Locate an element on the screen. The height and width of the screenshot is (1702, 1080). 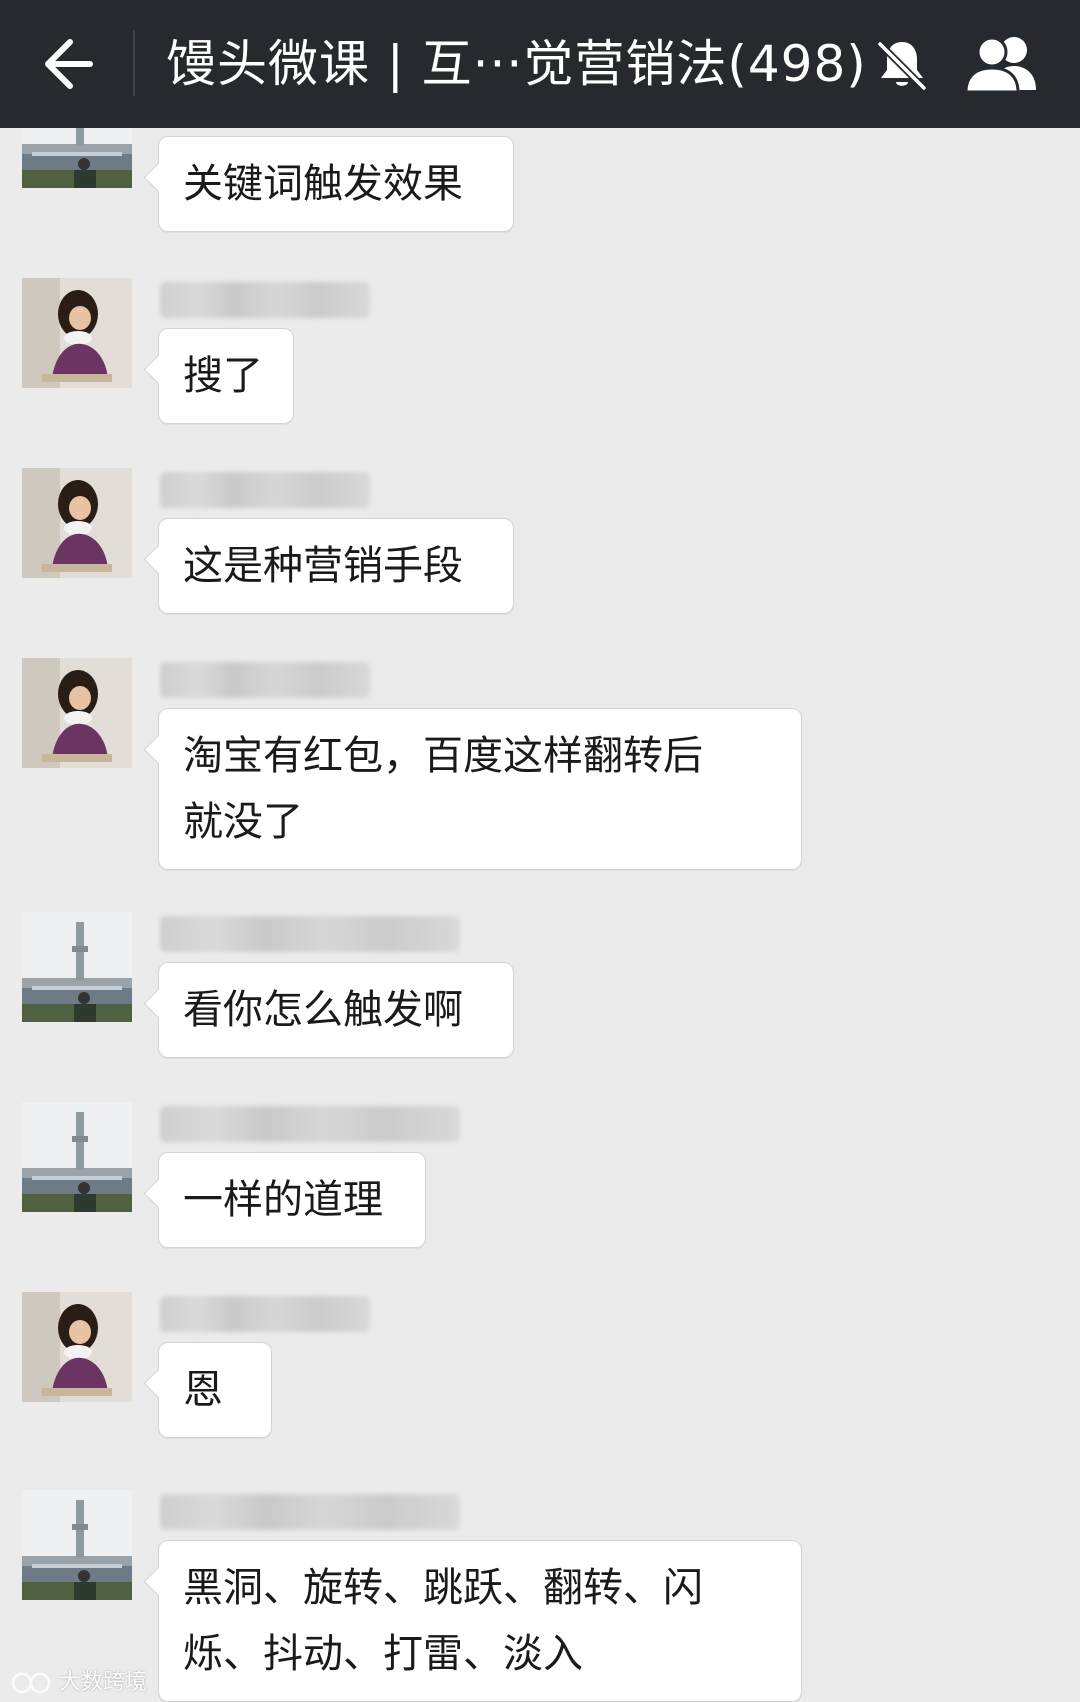
header-divider is located at coordinates (134, 63).